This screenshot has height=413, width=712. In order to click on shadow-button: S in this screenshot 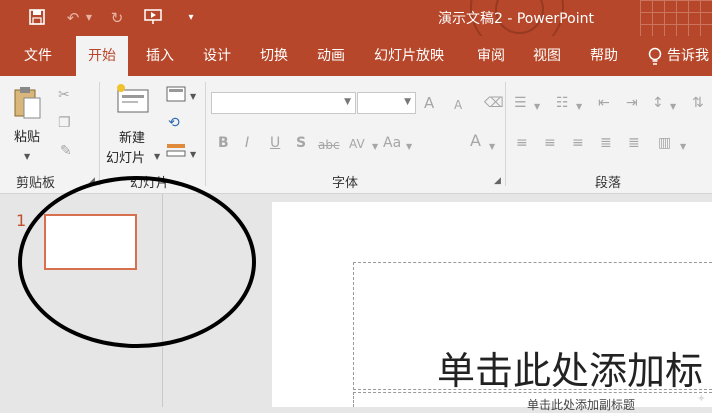, I will do `click(301, 143)`.